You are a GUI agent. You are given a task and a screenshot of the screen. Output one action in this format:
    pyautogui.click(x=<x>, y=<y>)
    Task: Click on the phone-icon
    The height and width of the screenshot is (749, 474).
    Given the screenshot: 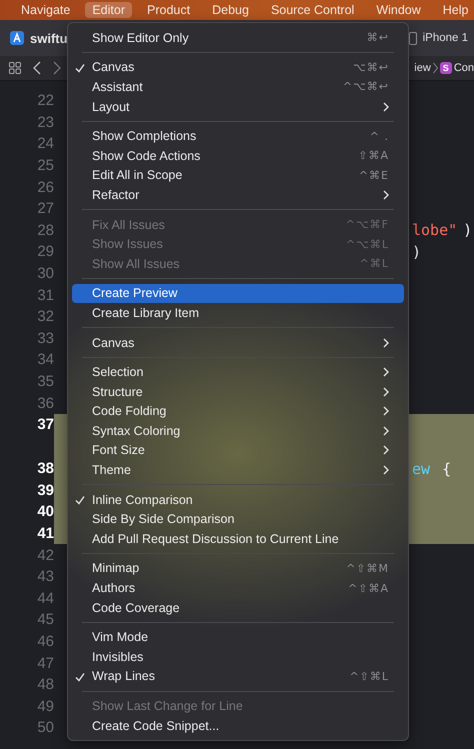 What is the action you would take?
    pyautogui.click(x=412, y=38)
    